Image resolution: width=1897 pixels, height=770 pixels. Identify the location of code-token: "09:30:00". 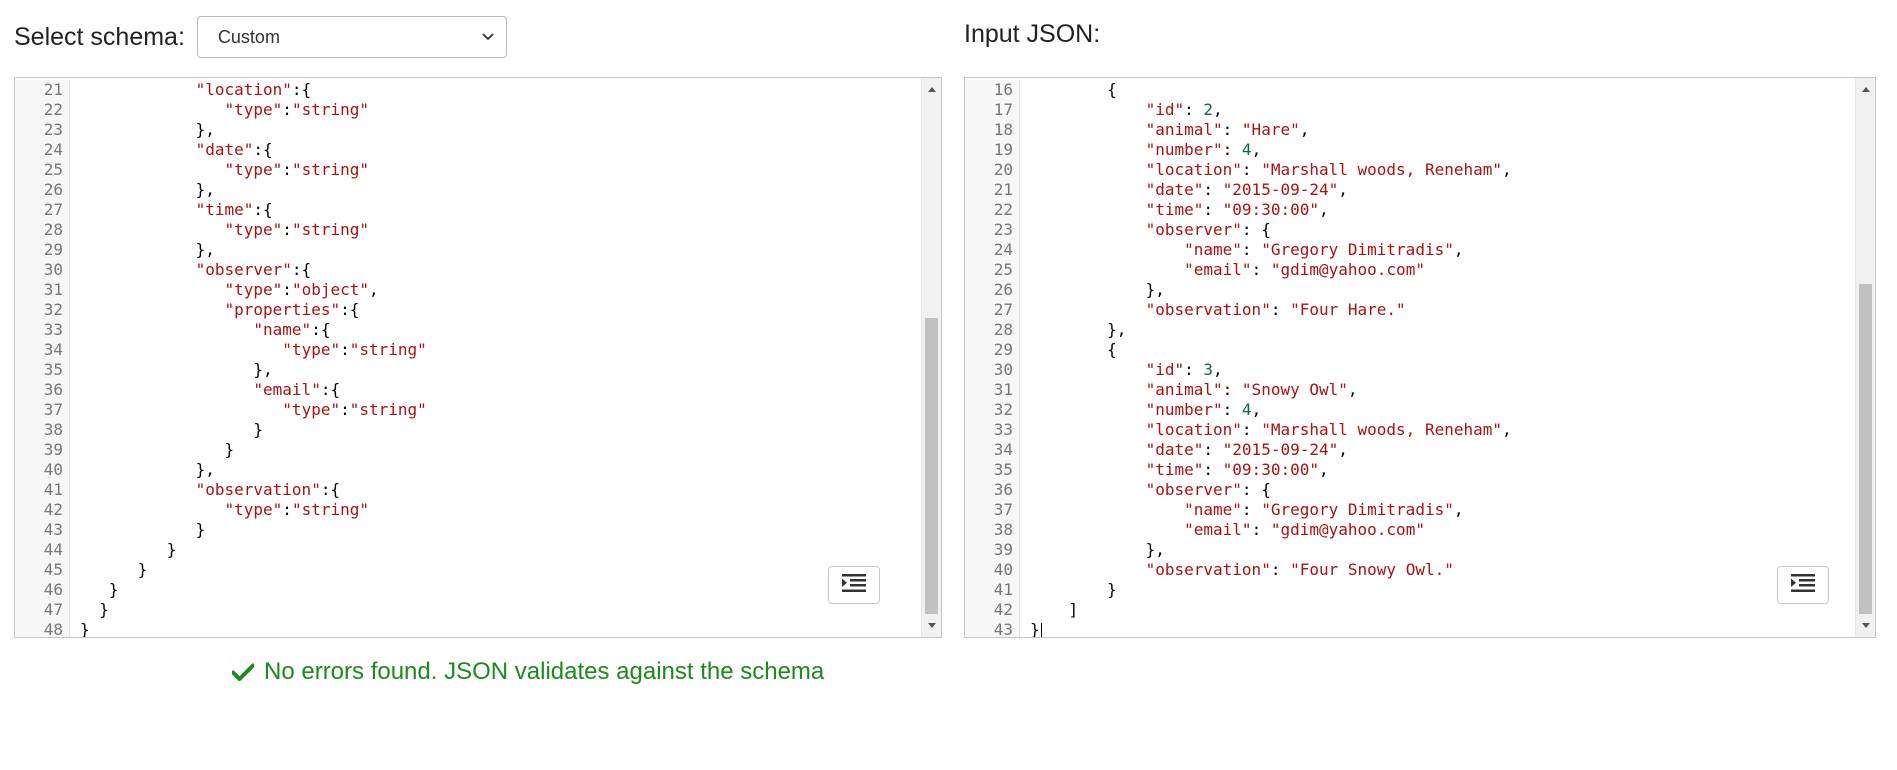
(1270, 209).